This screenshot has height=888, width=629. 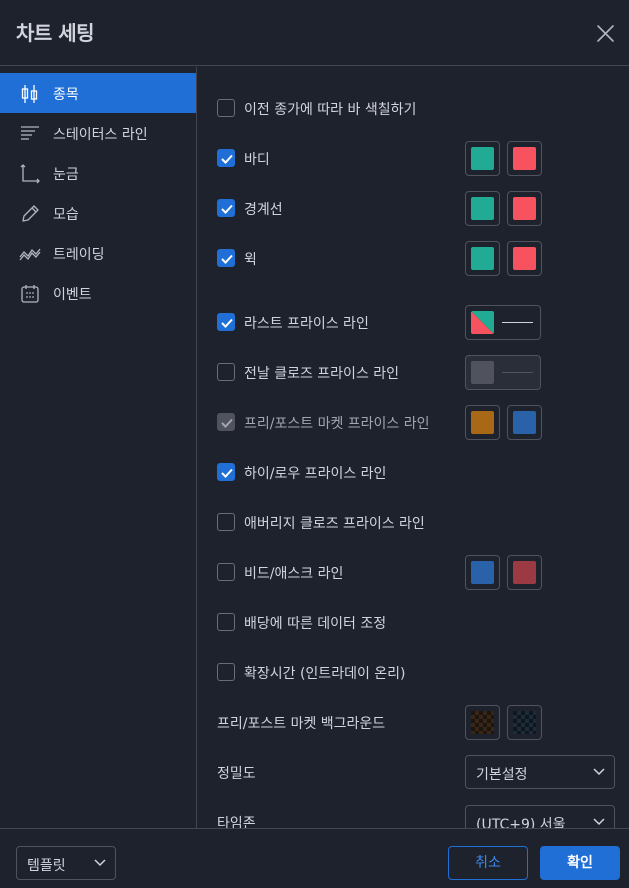 I want to click on close-button, so click(x=606, y=34).